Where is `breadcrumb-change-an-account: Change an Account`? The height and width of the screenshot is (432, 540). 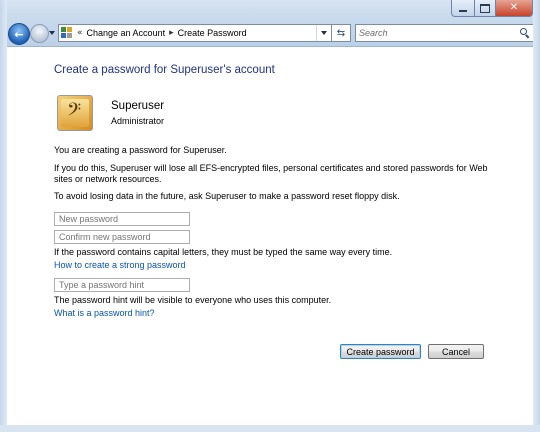
breadcrumb-change-an-account: Change an Account is located at coordinates (126, 33).